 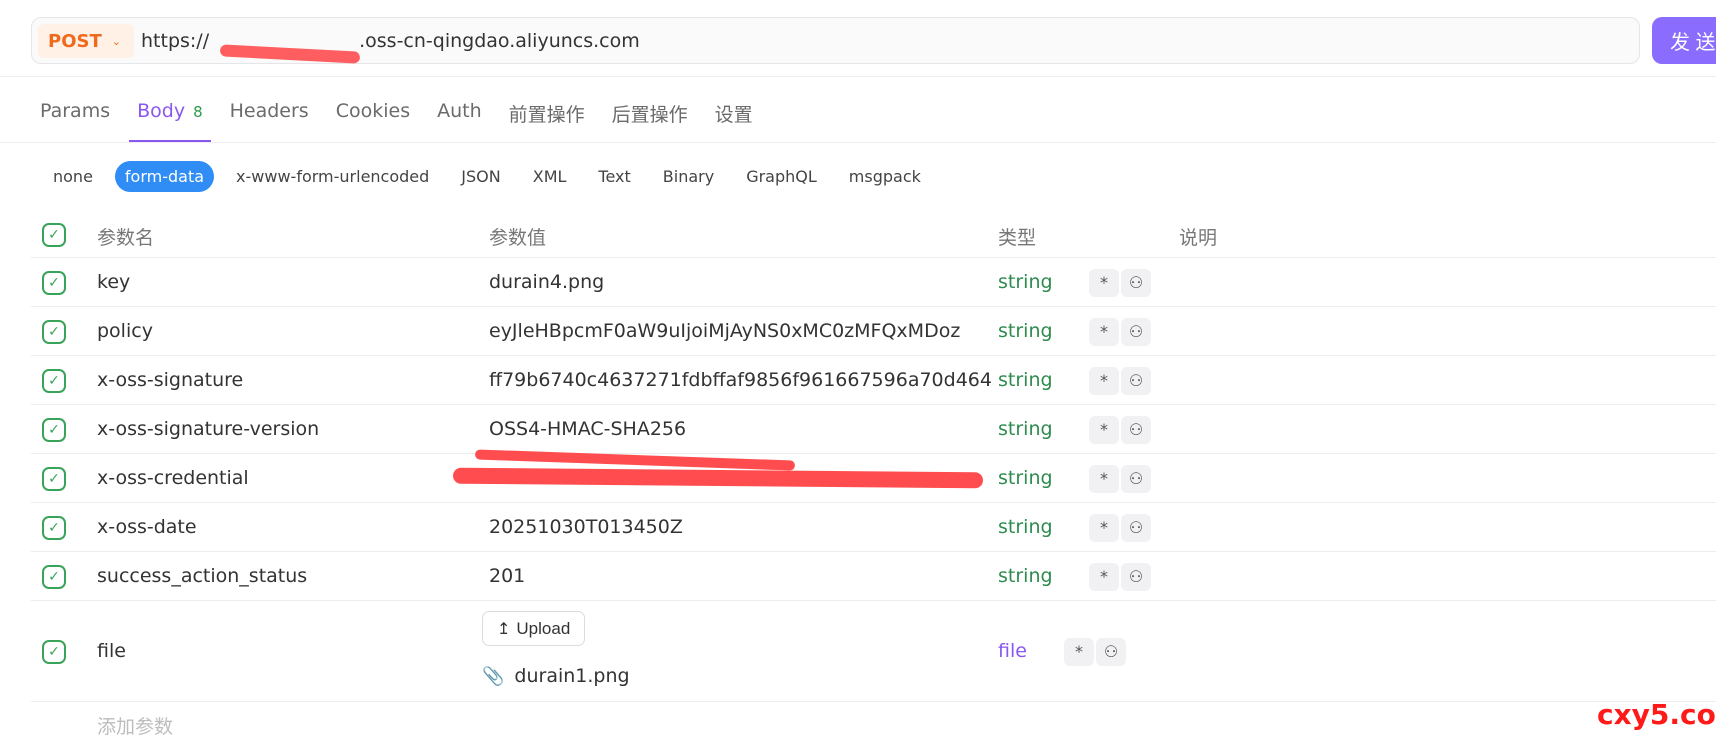 I want to click on table-header-row: ✓ 参数名 参数值 类型 说明, so click(x=873, y=235).